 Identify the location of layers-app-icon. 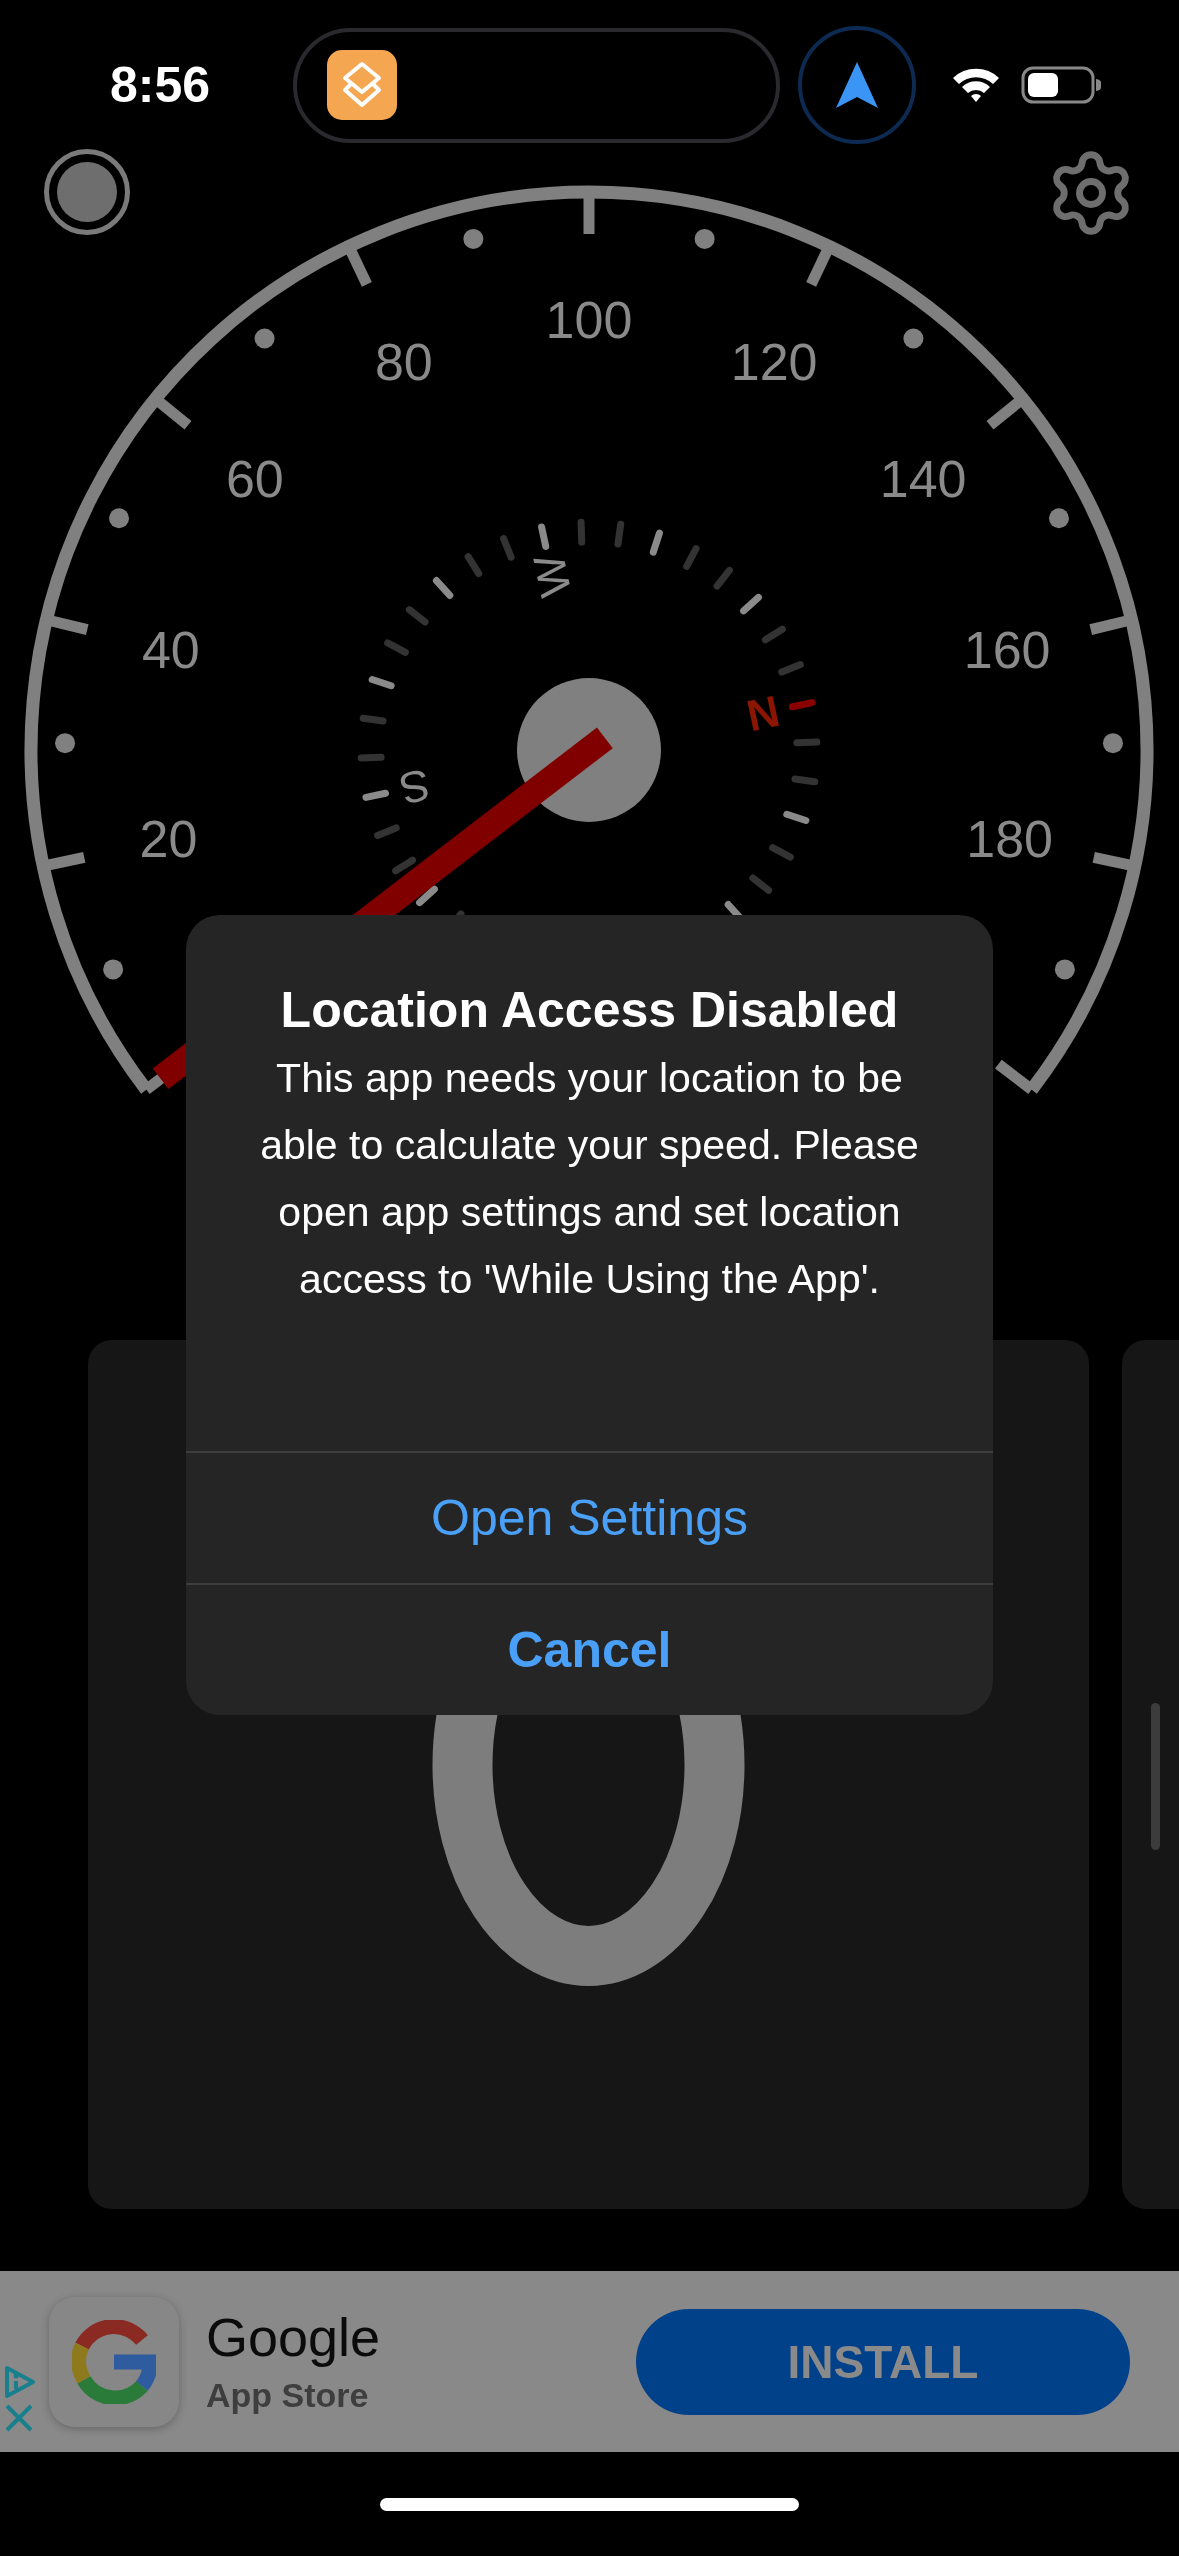
(362, 85).